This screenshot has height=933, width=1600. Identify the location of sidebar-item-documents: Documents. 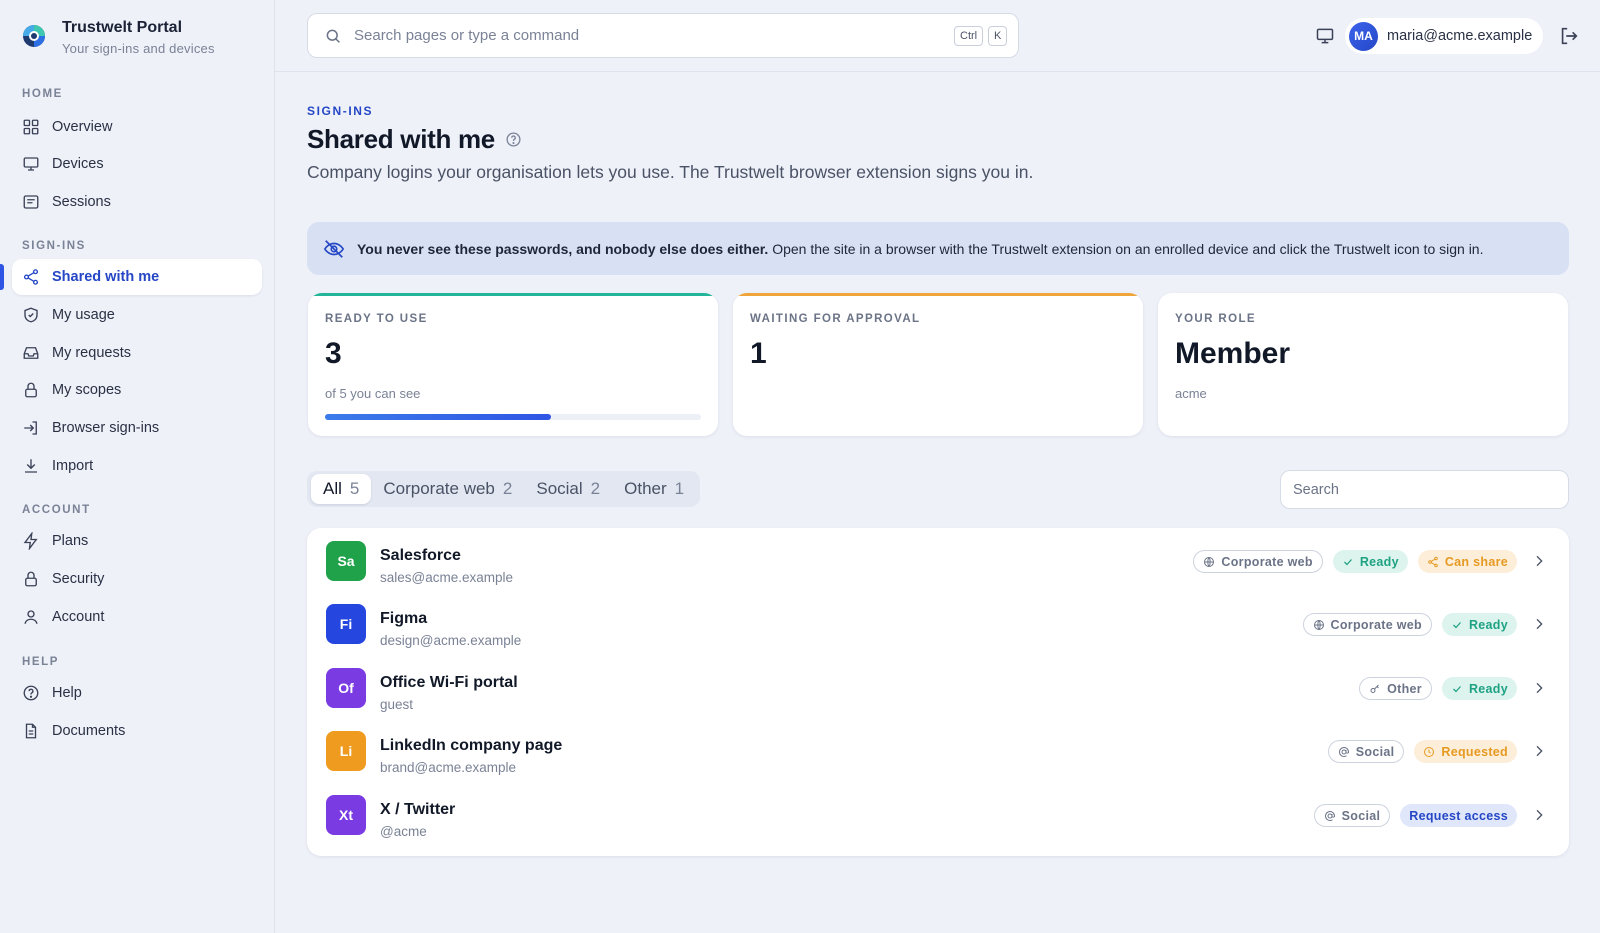
(137, 731).